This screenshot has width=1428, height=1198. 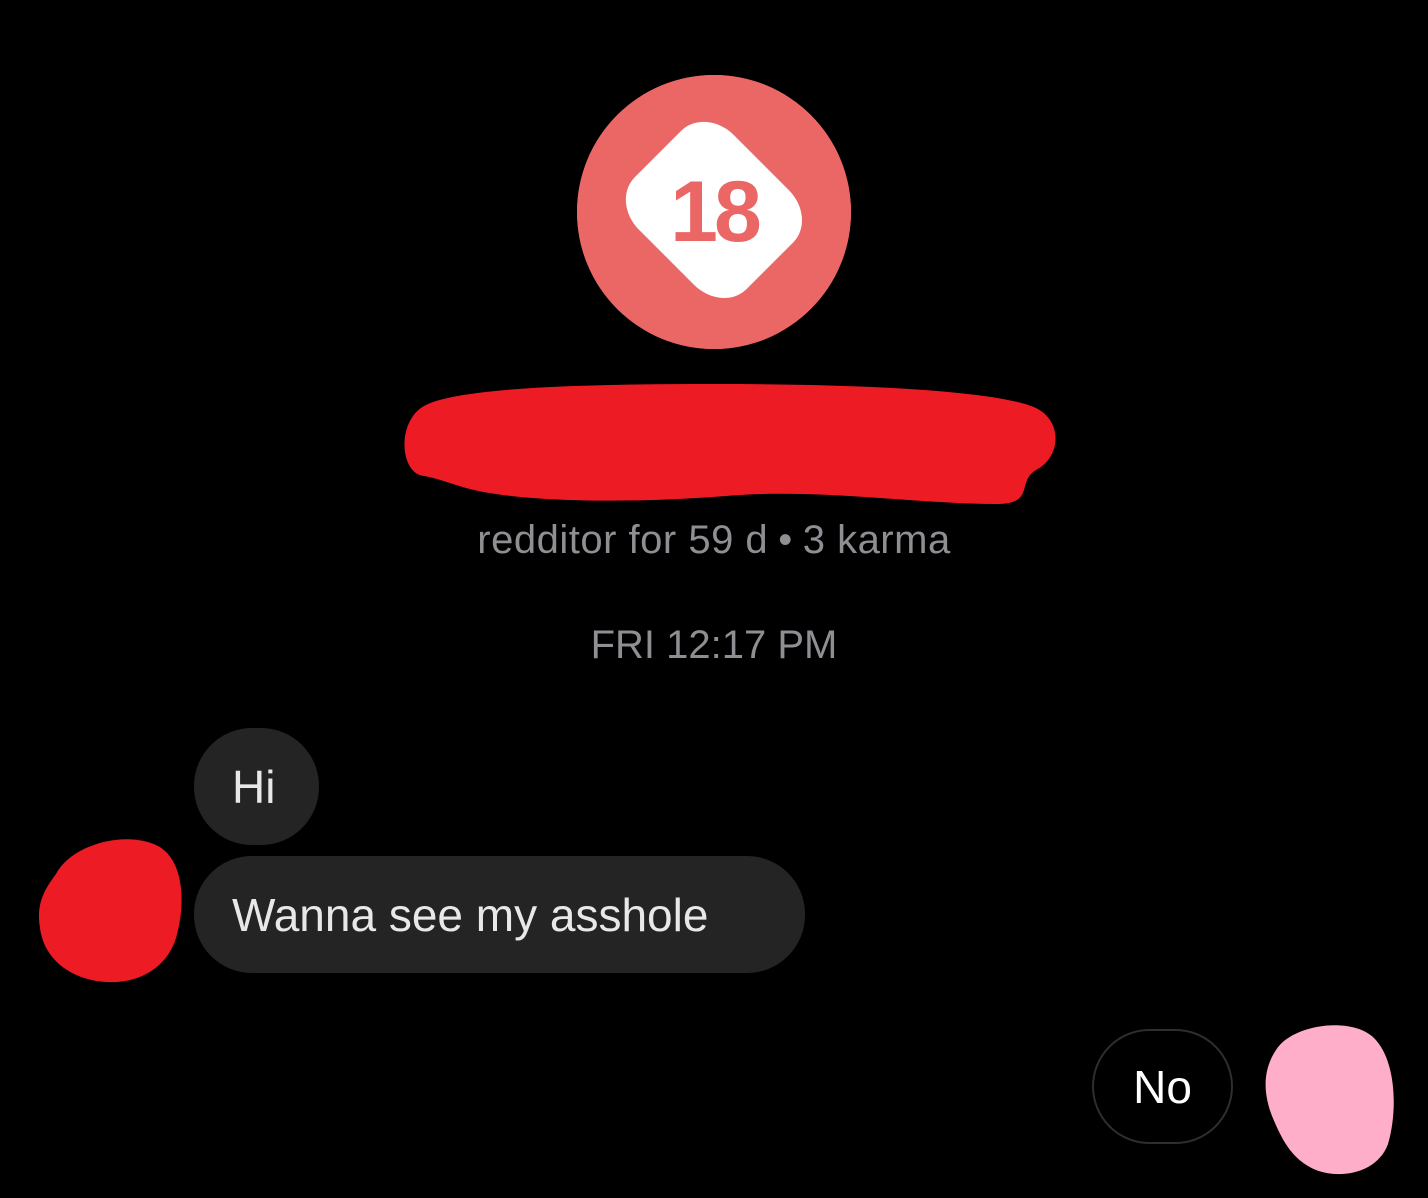 I want to click on message-text: No, so click(x=1162, y=1086).